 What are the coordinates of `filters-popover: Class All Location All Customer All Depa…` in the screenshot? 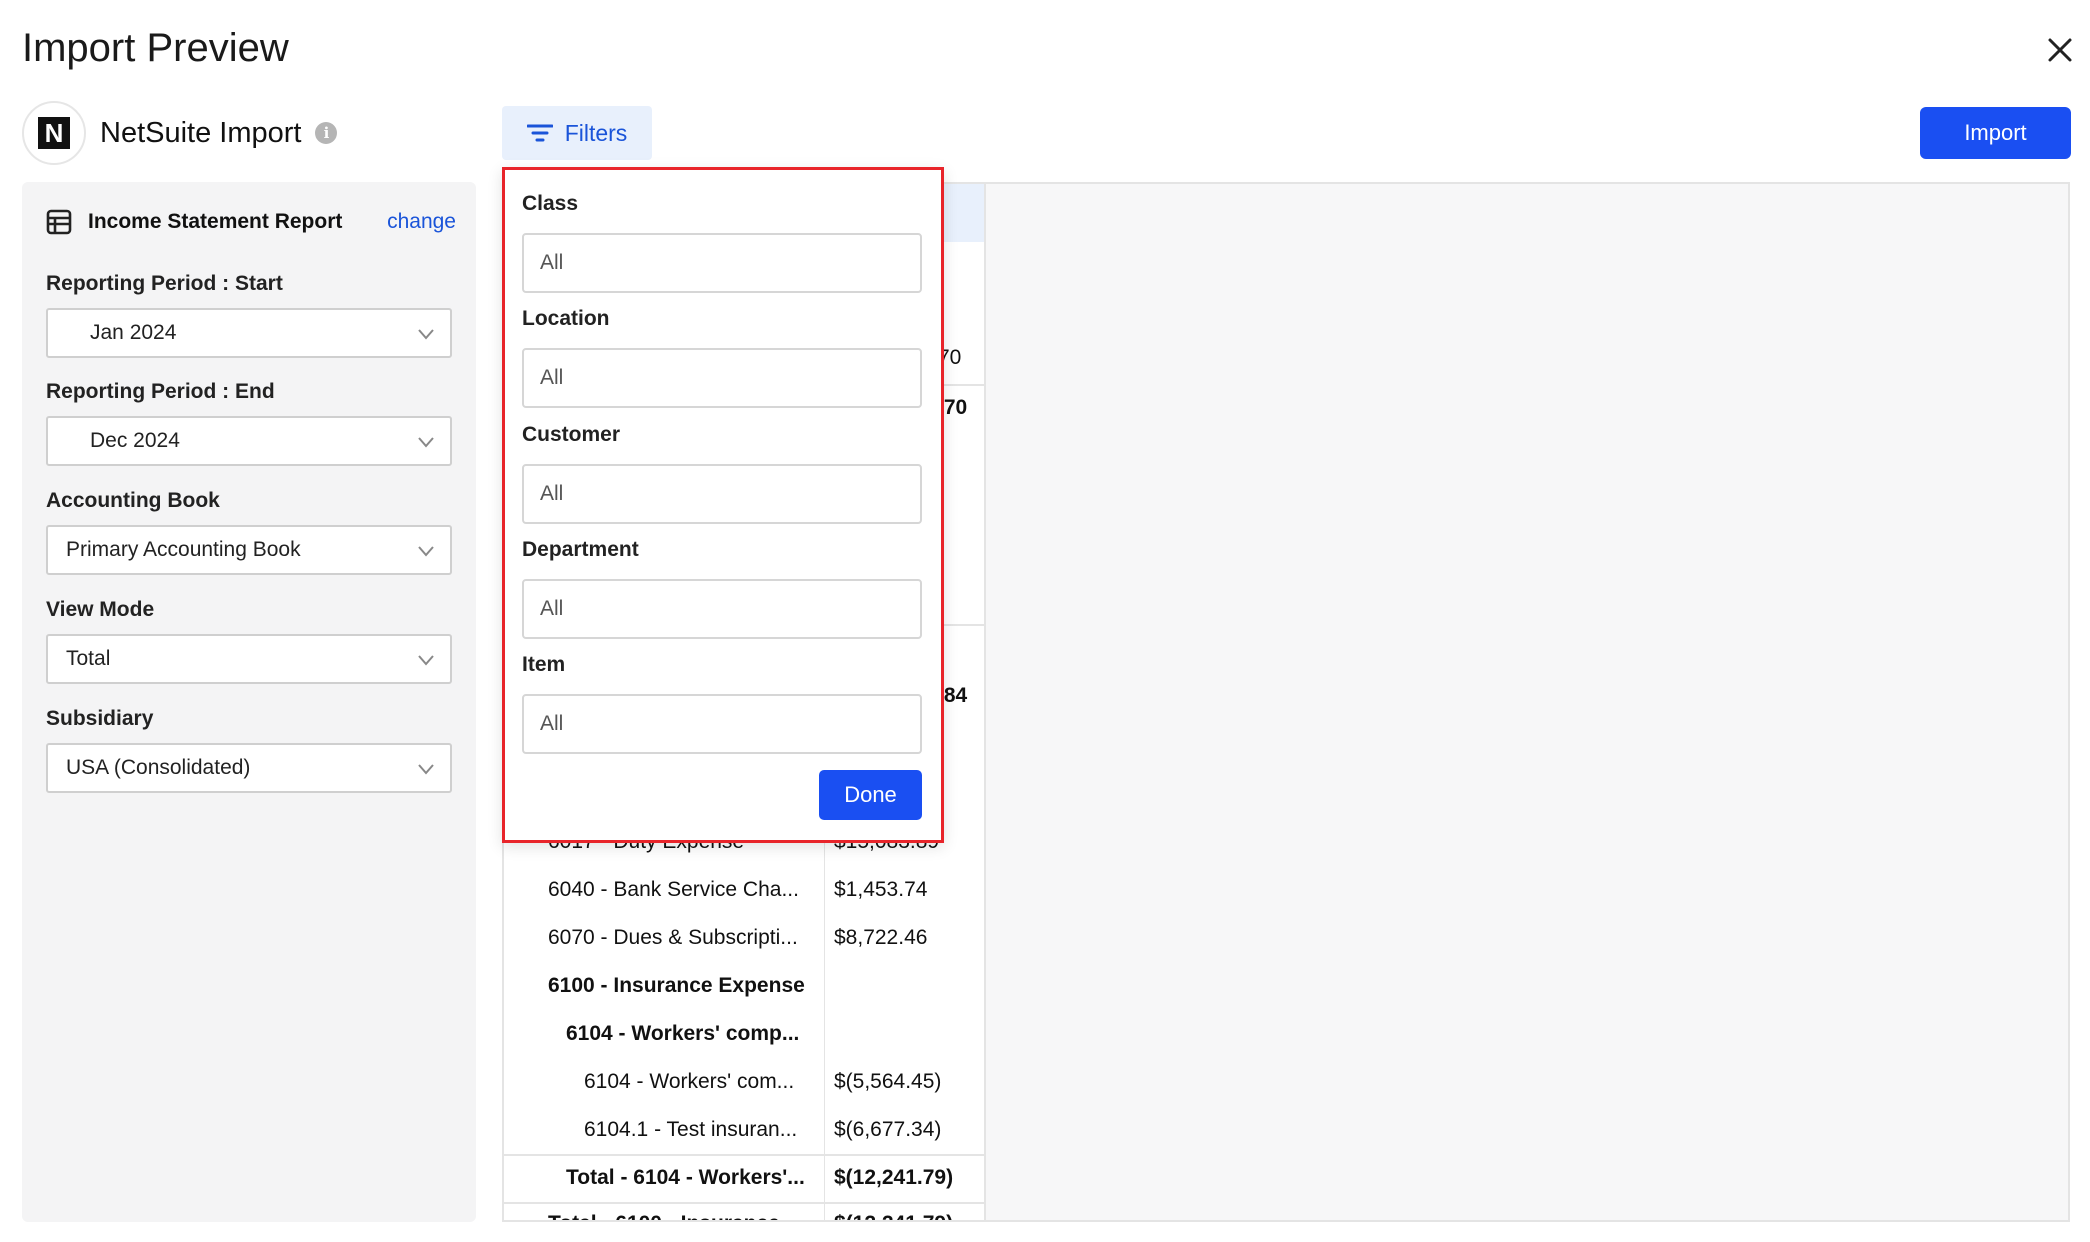 It's located at (723, 505).